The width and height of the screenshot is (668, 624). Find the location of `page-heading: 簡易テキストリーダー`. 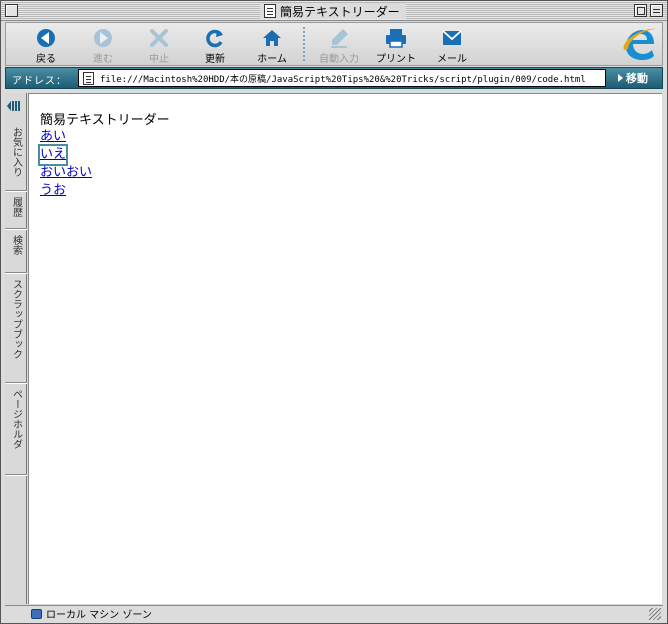

page-heading: 簡易テキストリーダー is located at coordinates (105, 120).